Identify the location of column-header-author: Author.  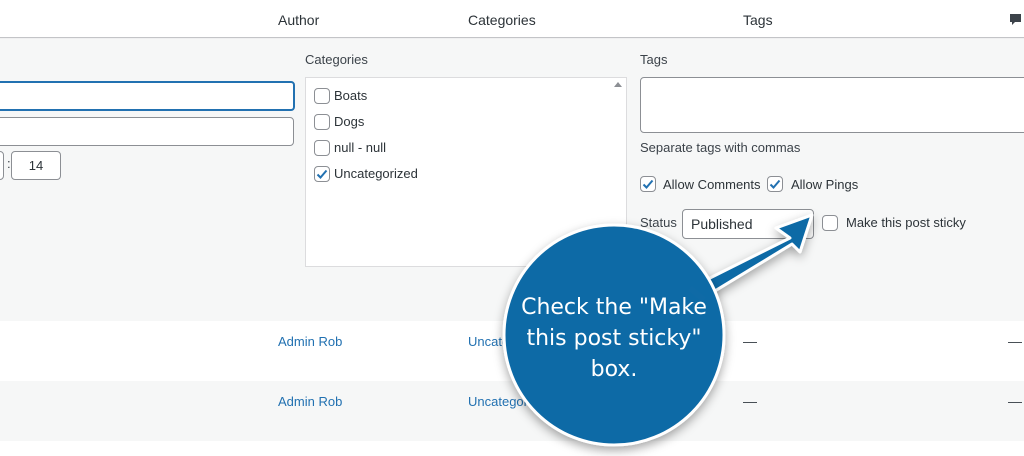
(298, 20).